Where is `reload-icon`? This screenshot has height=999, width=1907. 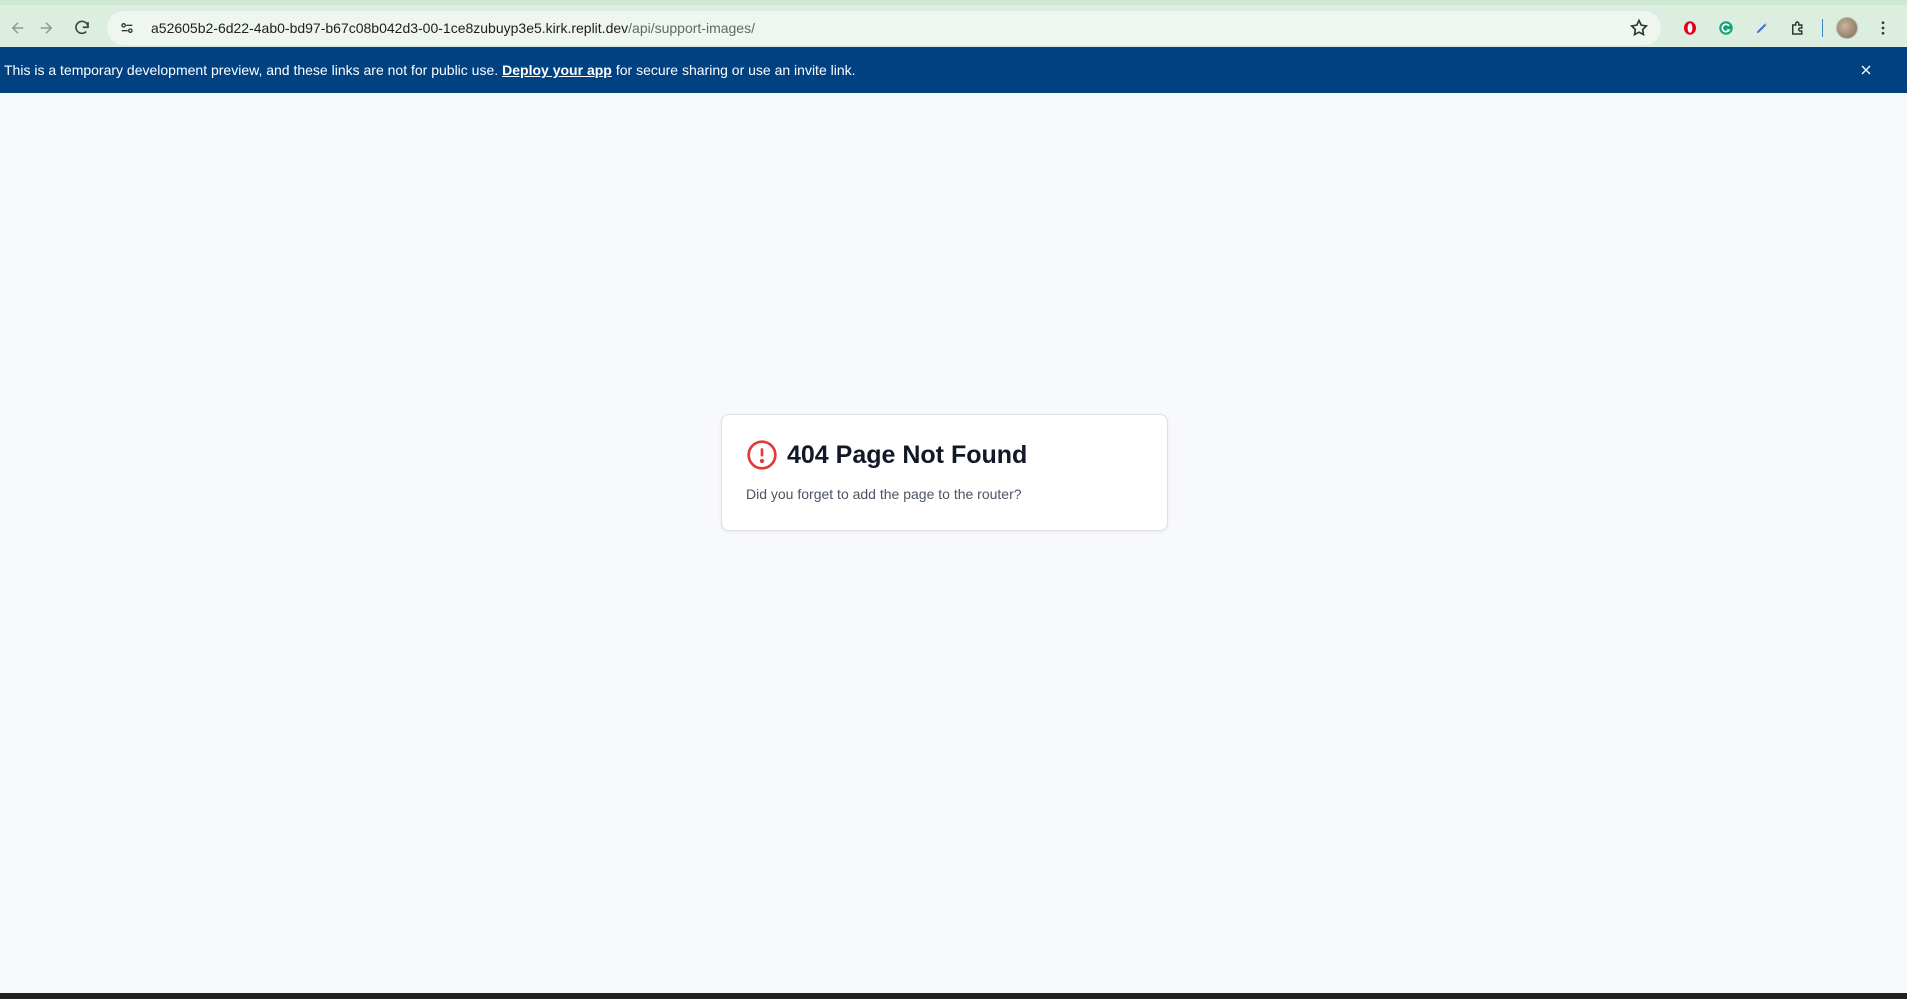
reload-icon is located at coordinates (82, 27).